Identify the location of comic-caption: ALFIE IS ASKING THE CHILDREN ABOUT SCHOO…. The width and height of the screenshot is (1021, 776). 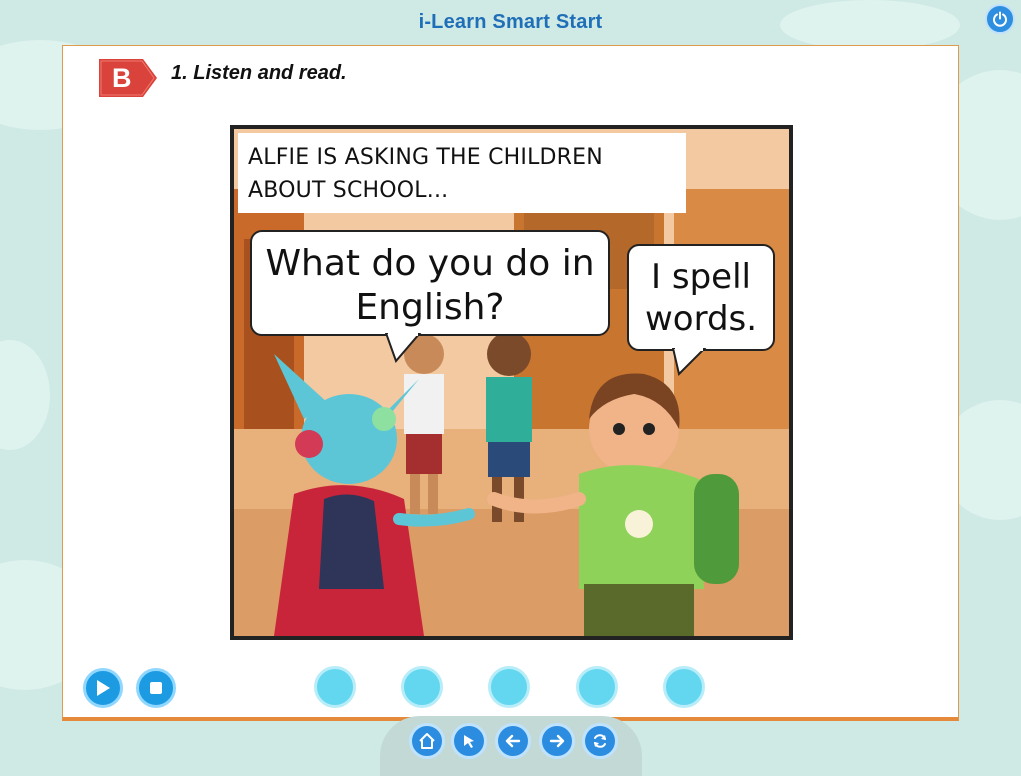
(462, 173).